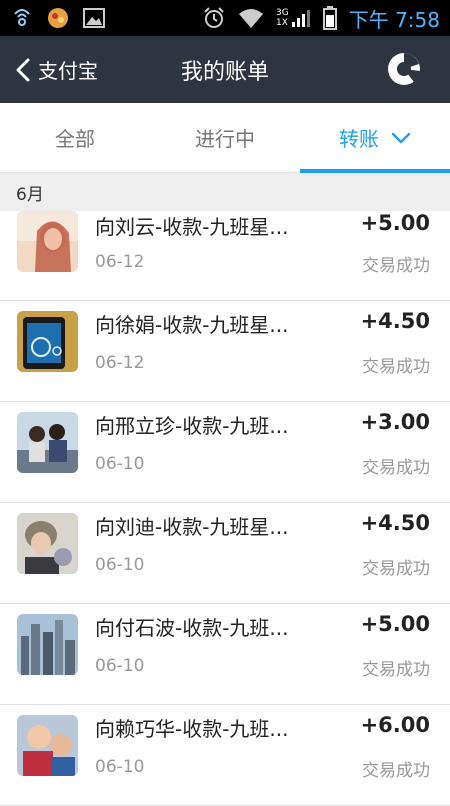  Describe the element at coordinates (23, 70) in the screenshot. I see `chevron-left-icon` at that location.